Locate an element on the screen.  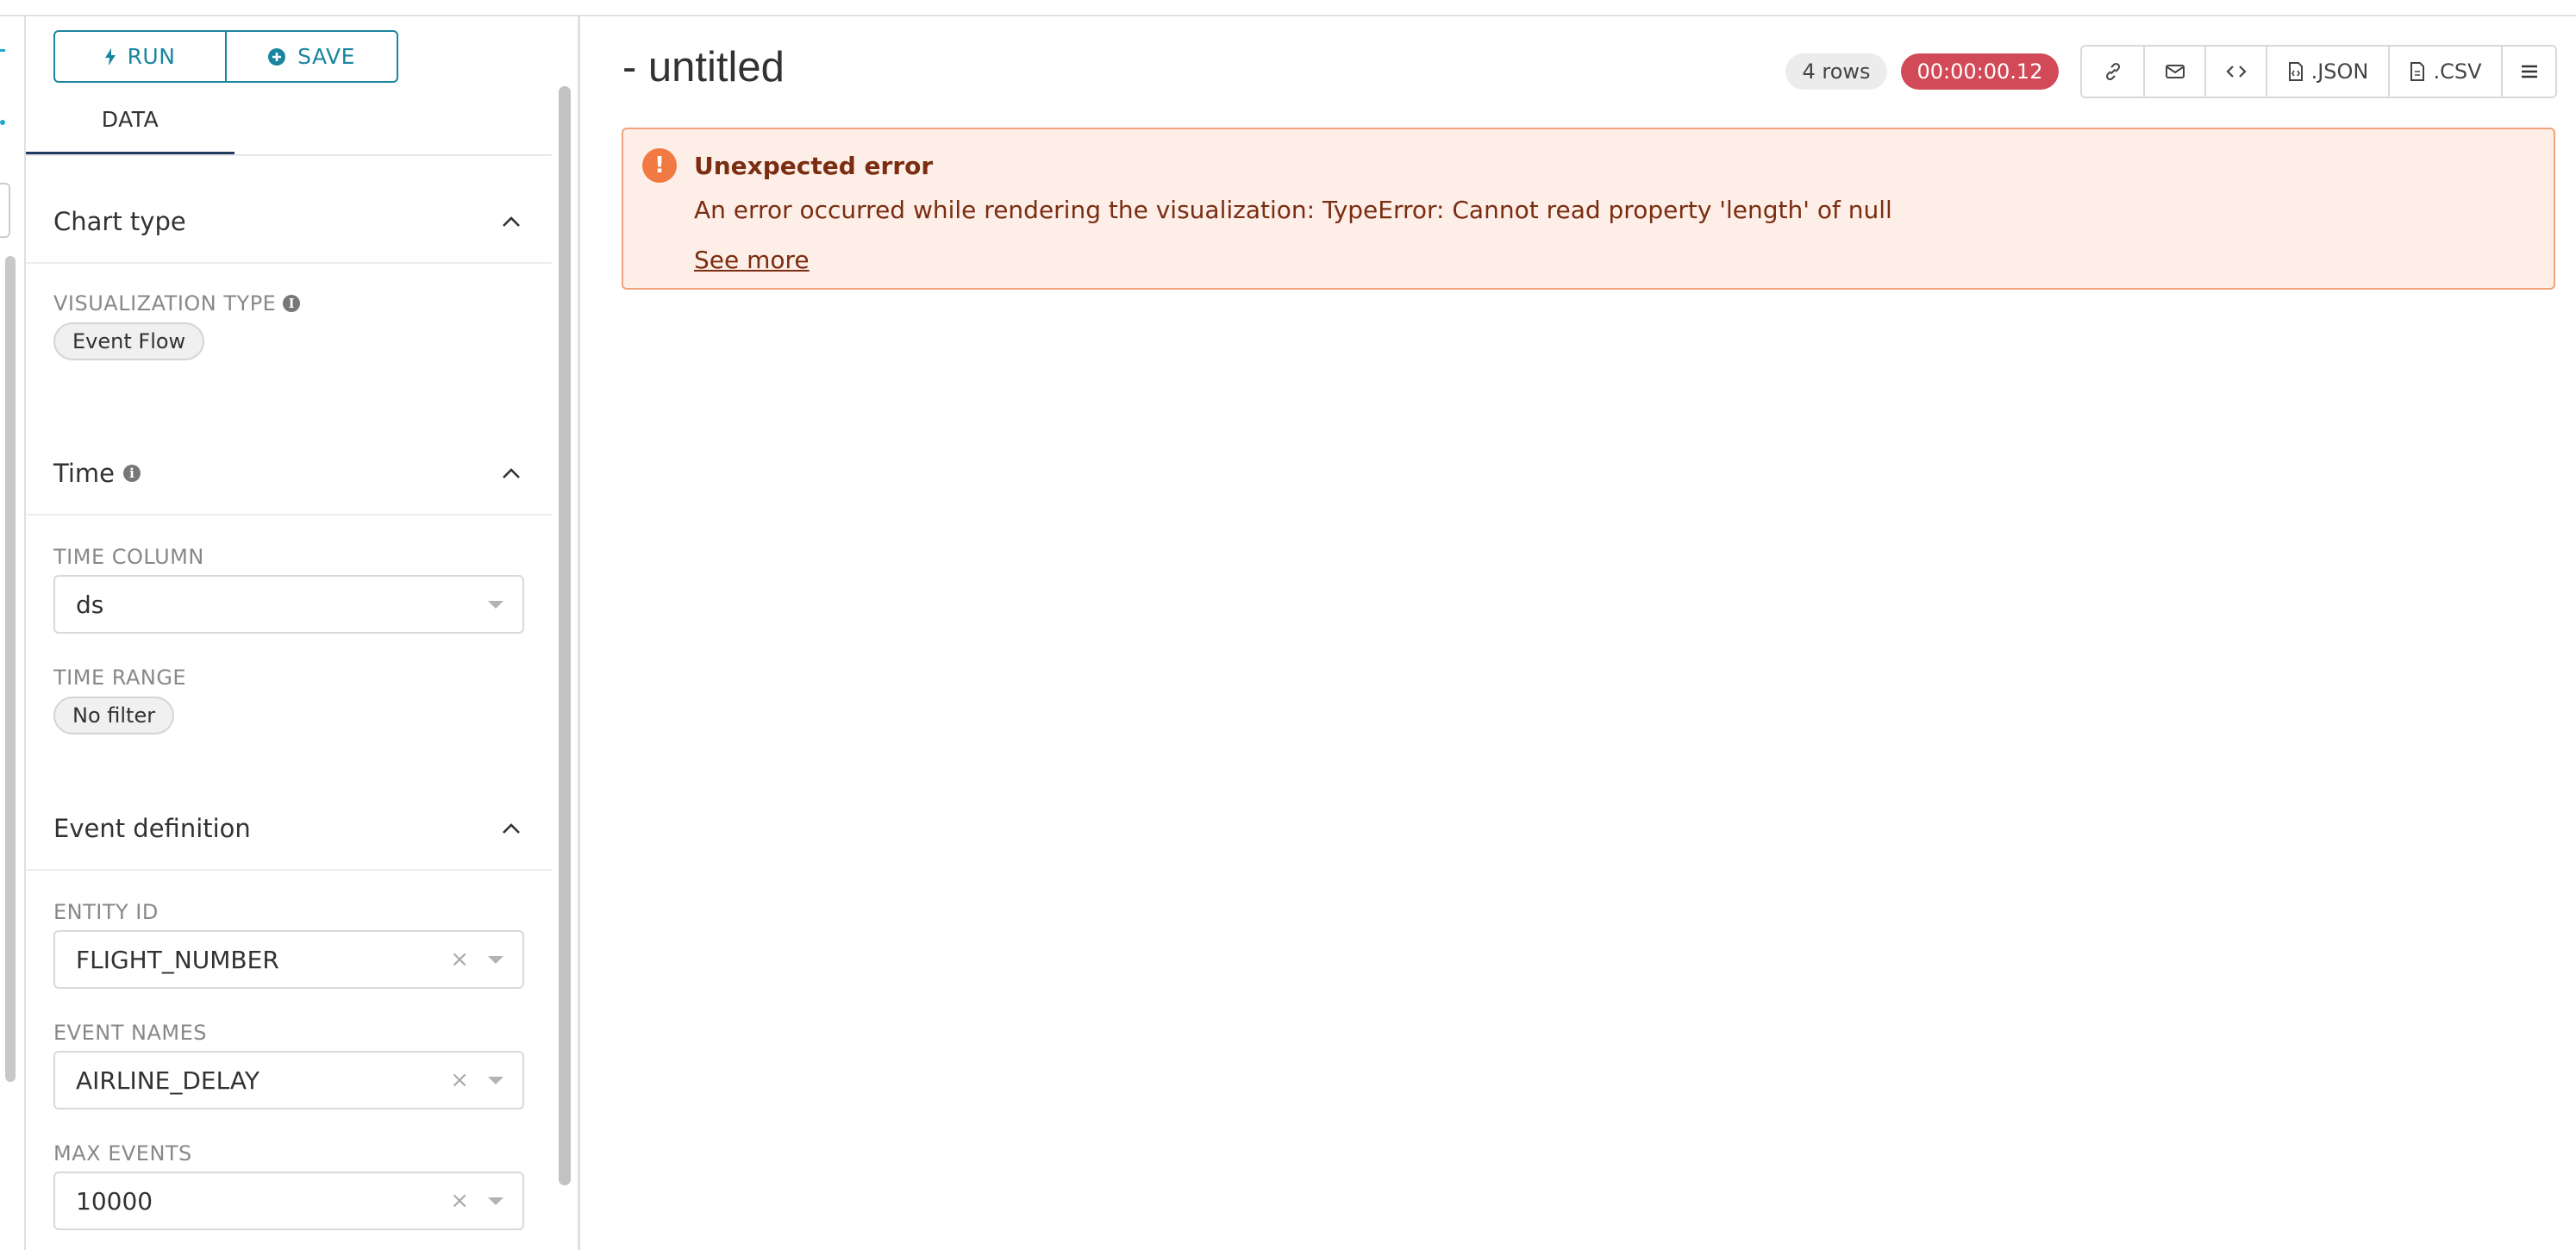
event-names-label: EVENT NAMES is located at coordinates (130, 1033).